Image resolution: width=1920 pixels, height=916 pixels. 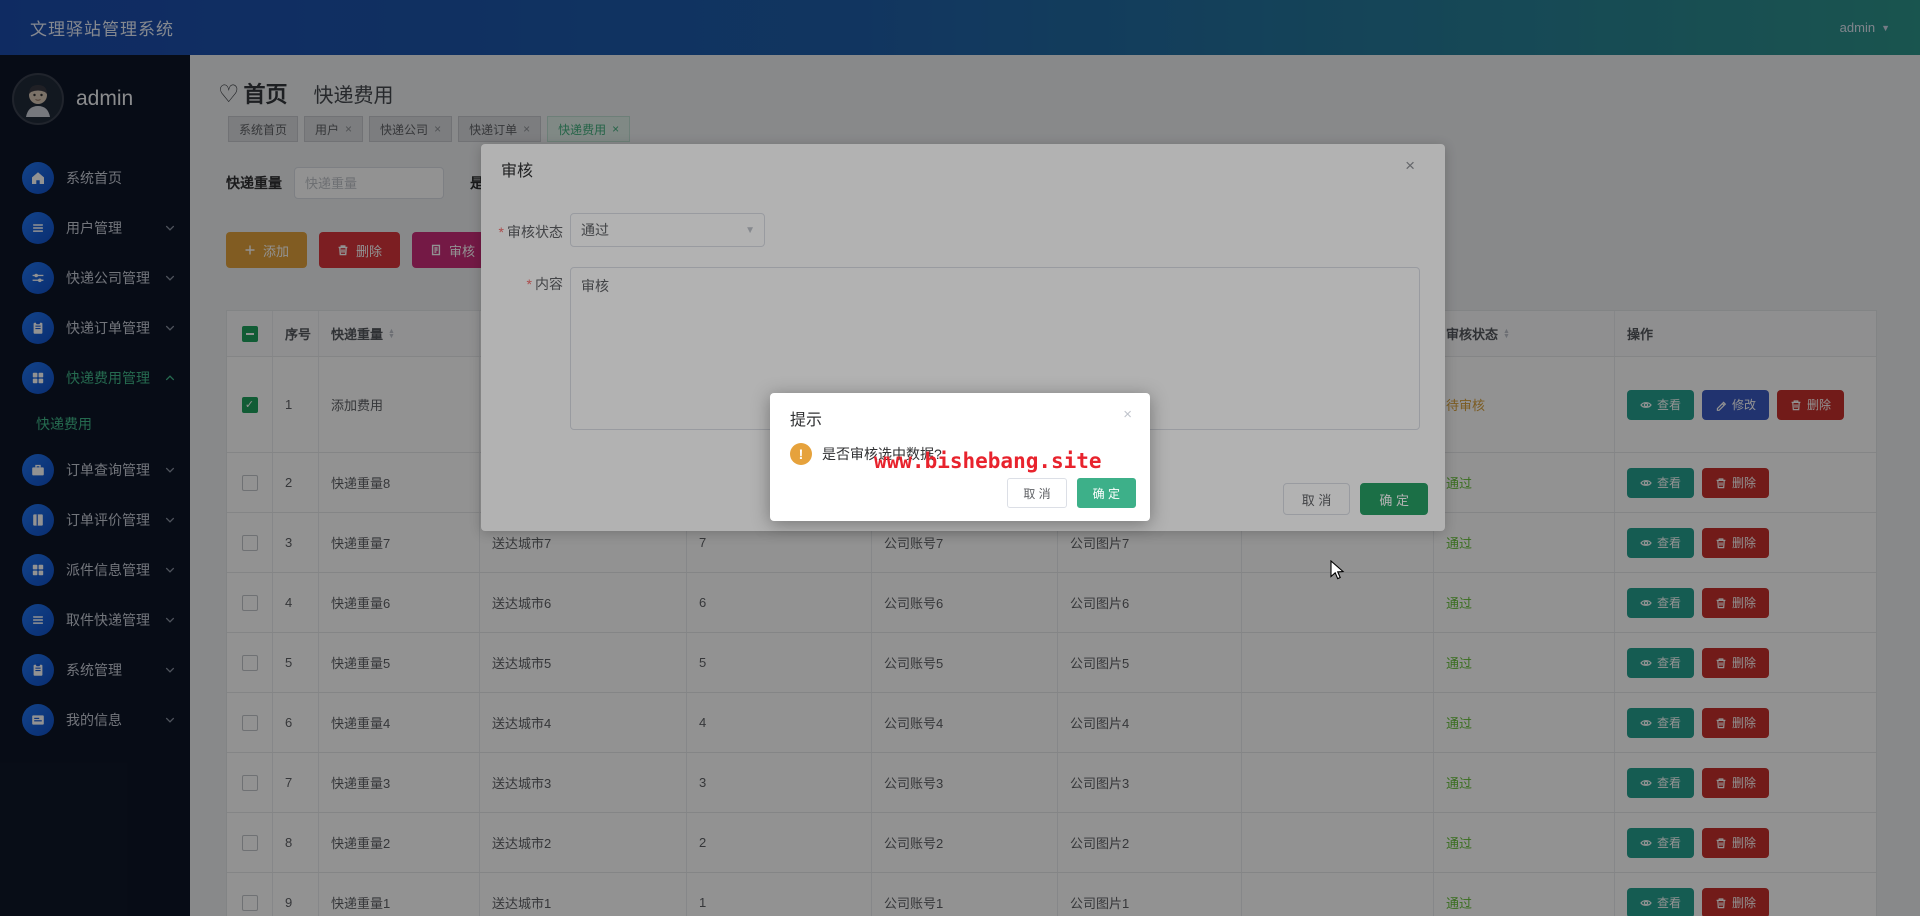 What do you see at coordinates (1071, 493) in the screenshot?
I see `confirm-dialog-footer: 取 消 确 定` at bounding box center [1071, 493].